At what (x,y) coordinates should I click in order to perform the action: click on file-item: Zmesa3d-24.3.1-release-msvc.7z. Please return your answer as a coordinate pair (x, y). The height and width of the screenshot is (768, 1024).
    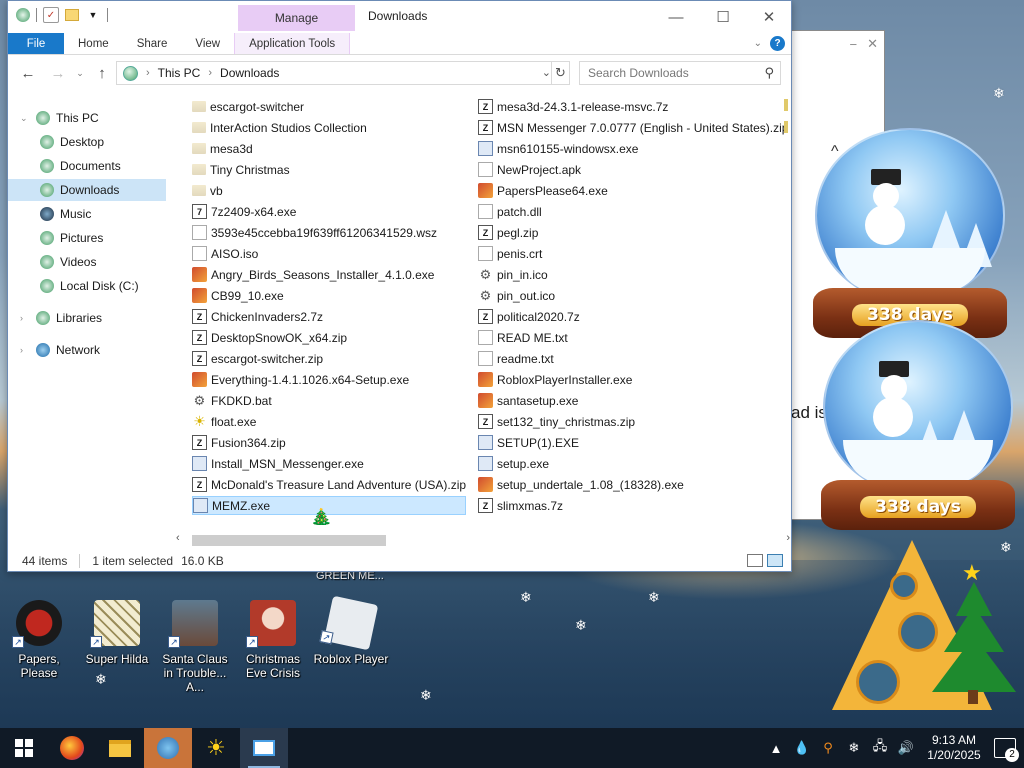
    Looking at the image, I should click on (628, 106).